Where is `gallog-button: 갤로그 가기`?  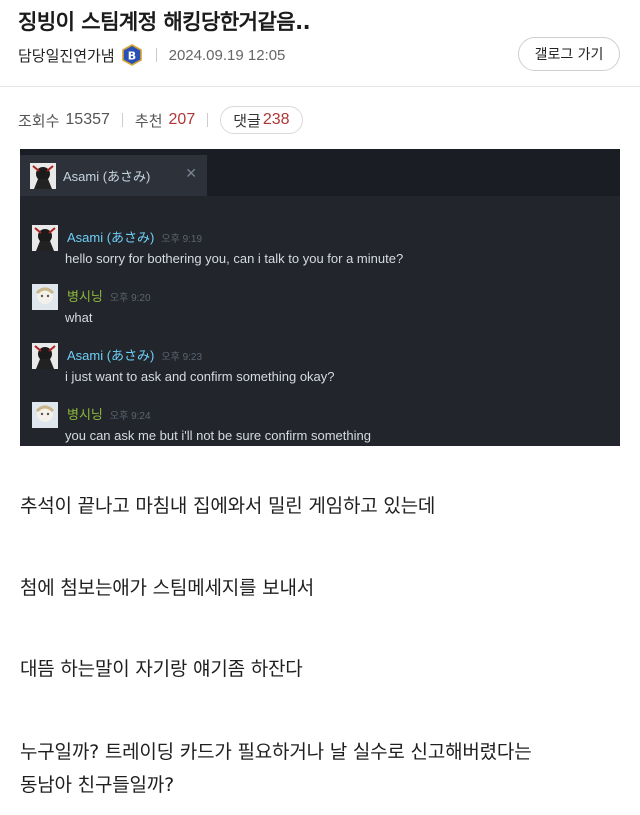
gallog-button: 갤로그 가기 is located at coordinates (569, 54).